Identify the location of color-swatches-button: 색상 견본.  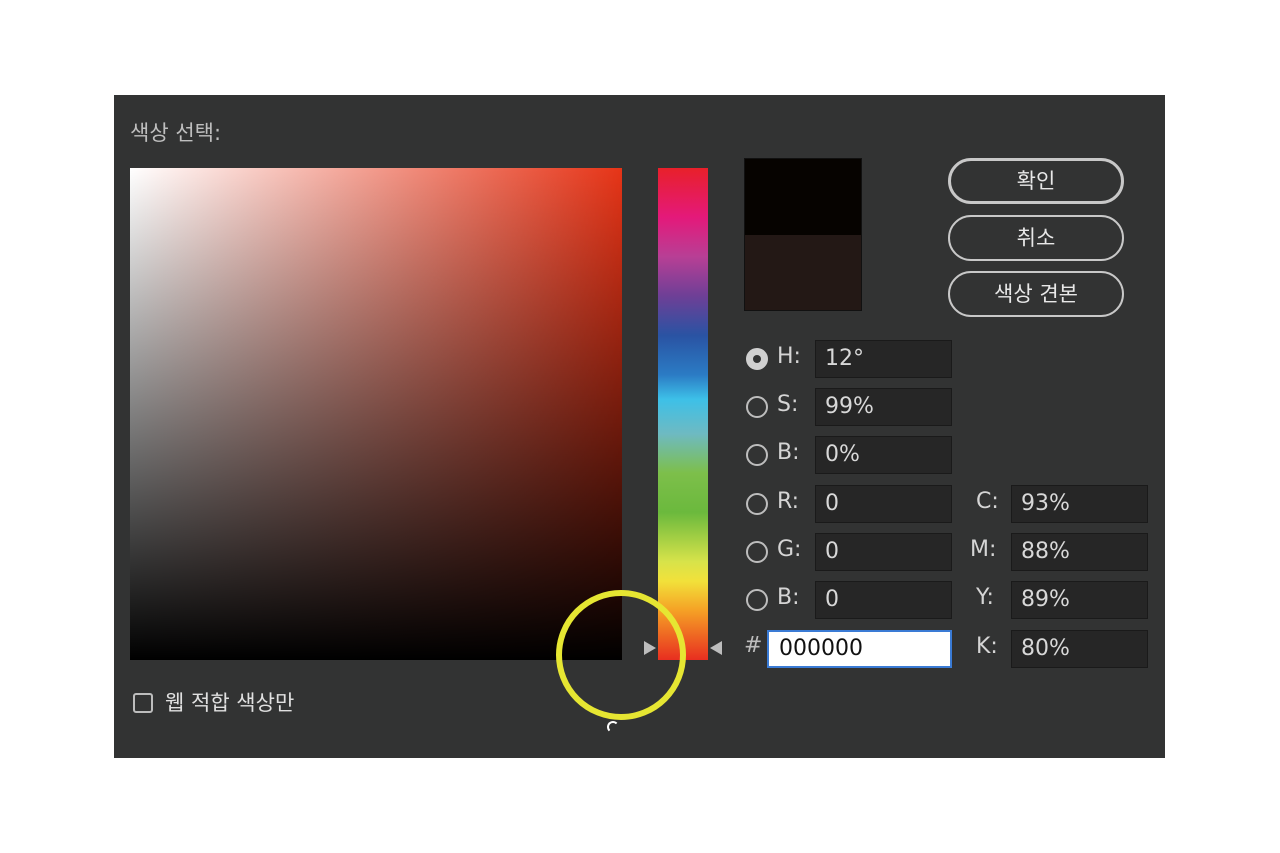
(1036, 294).